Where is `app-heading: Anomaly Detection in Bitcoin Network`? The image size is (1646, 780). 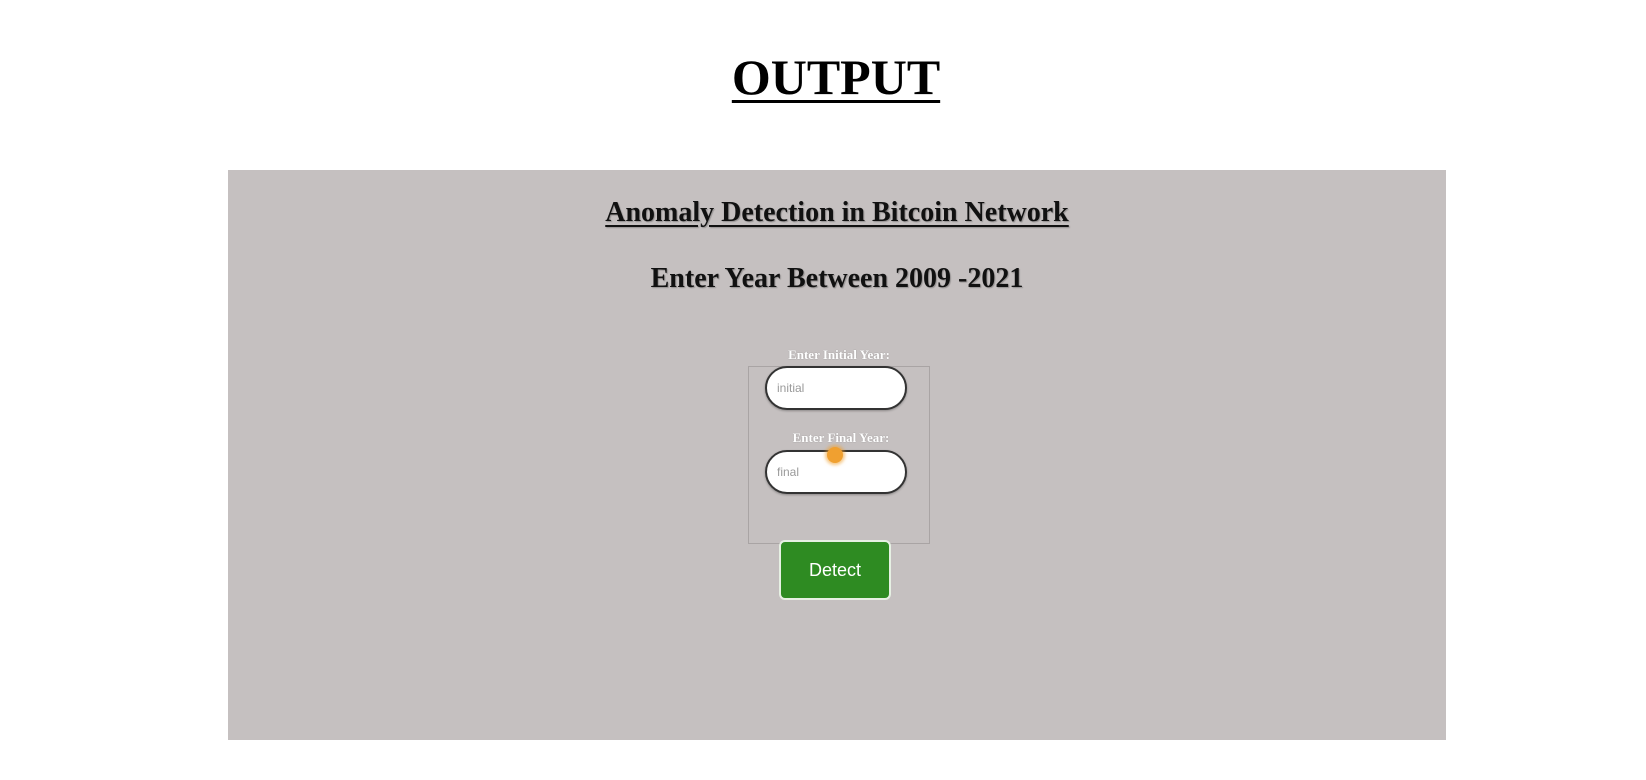 app-heading: Anomaly Detection in Bitcoin Network is located at coordinates (837, 212).